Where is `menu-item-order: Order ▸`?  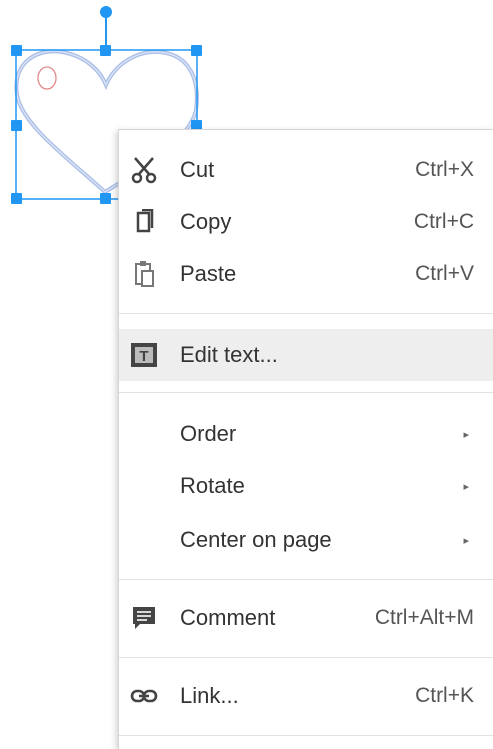
menu-item-order: Order ▸ is located at coordinates (306, 434).